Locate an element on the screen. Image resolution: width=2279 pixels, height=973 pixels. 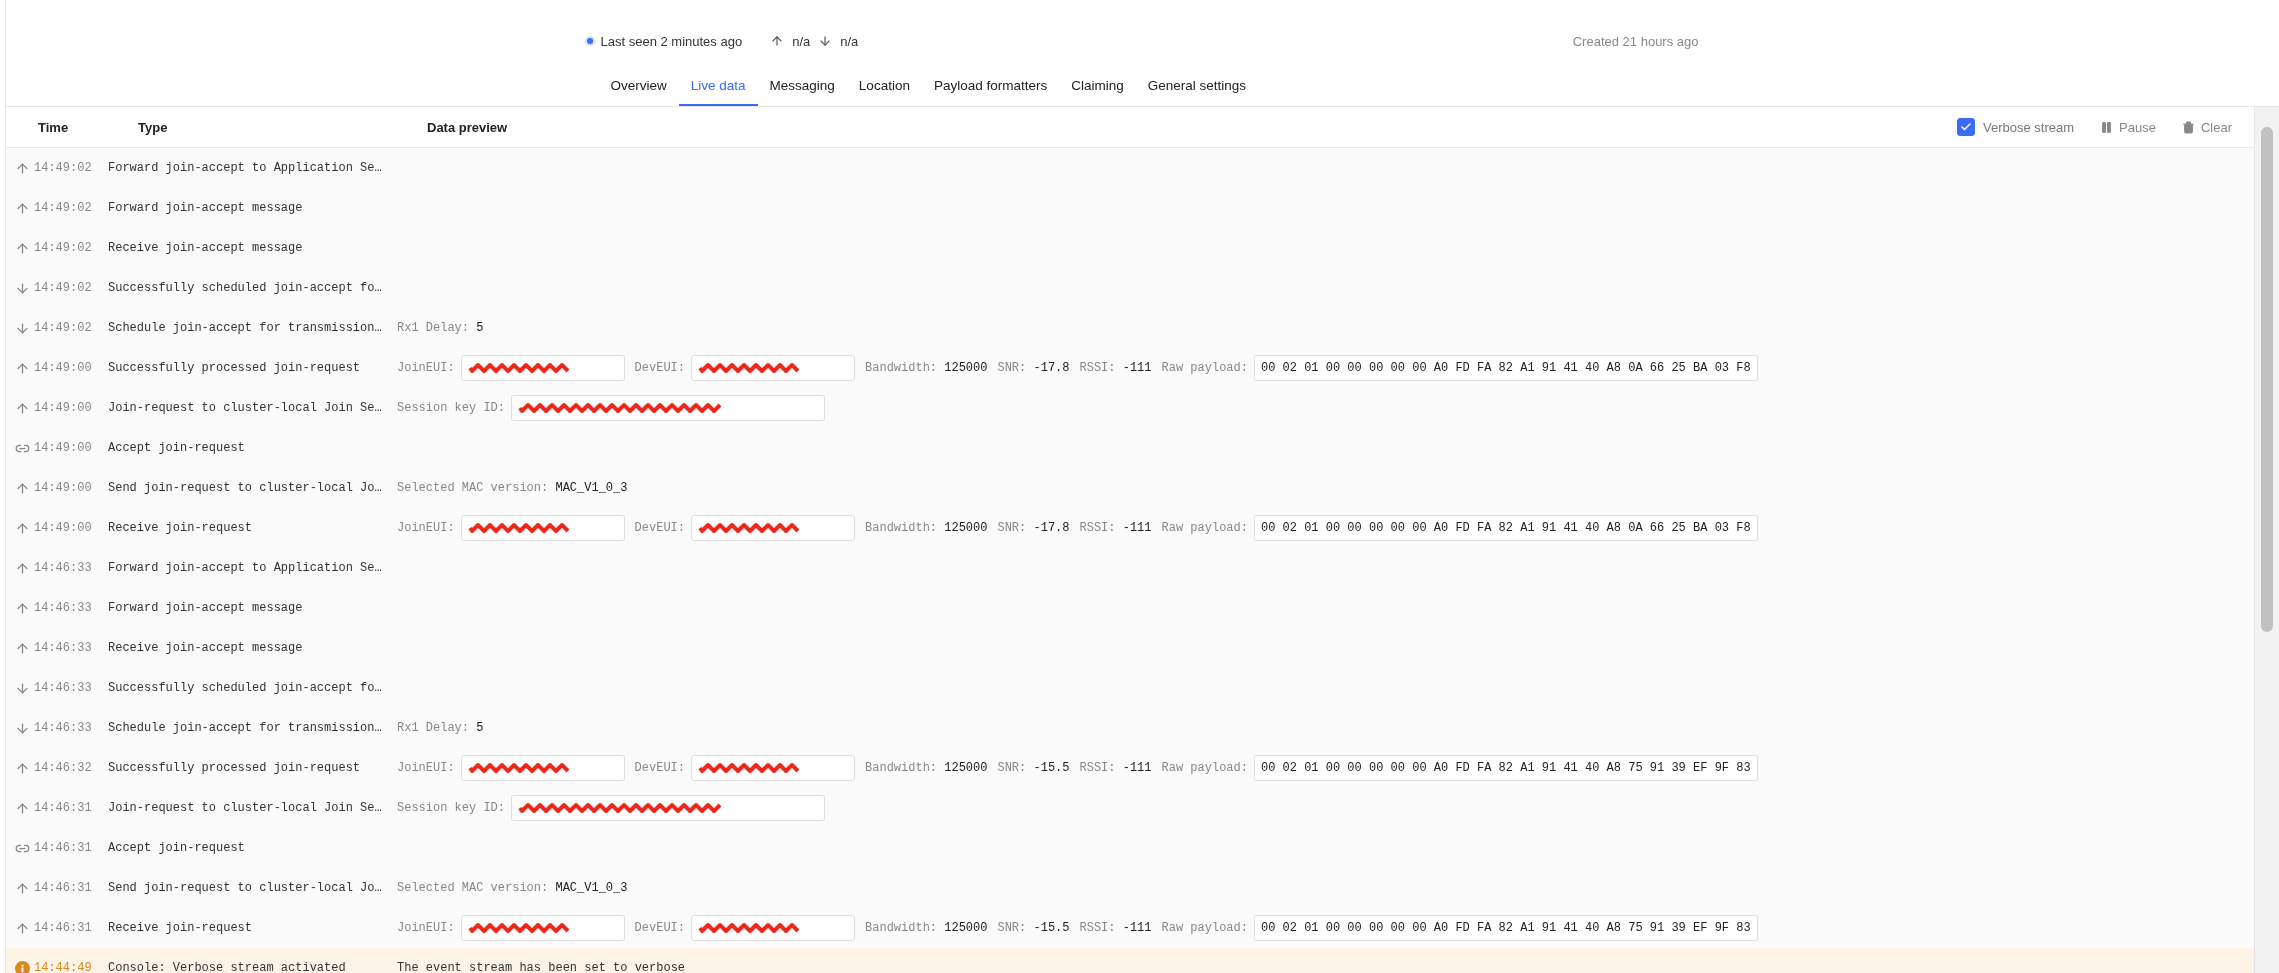
event-type: Receive join-accept message is located at coordinates (206, 248).